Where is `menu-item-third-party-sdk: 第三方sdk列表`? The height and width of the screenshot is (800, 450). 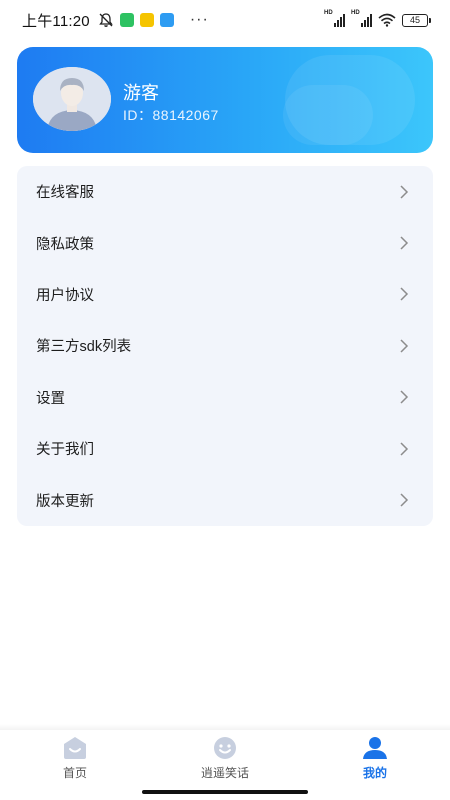
menu-item-third-party-sdk: 第三方sdk列表 is located at coordinates (225, 345).